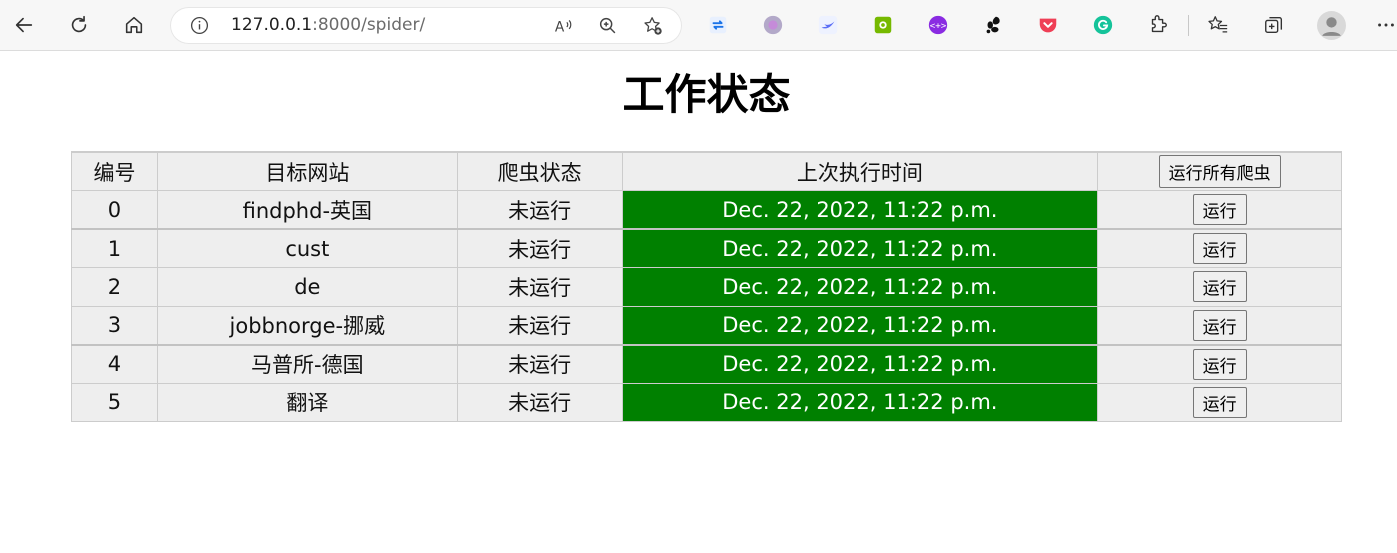  I want to click on table-row: 1 cust 未运行 Dec. 22, 2022, 11:22 p.m. 运行, so click(706, 248).